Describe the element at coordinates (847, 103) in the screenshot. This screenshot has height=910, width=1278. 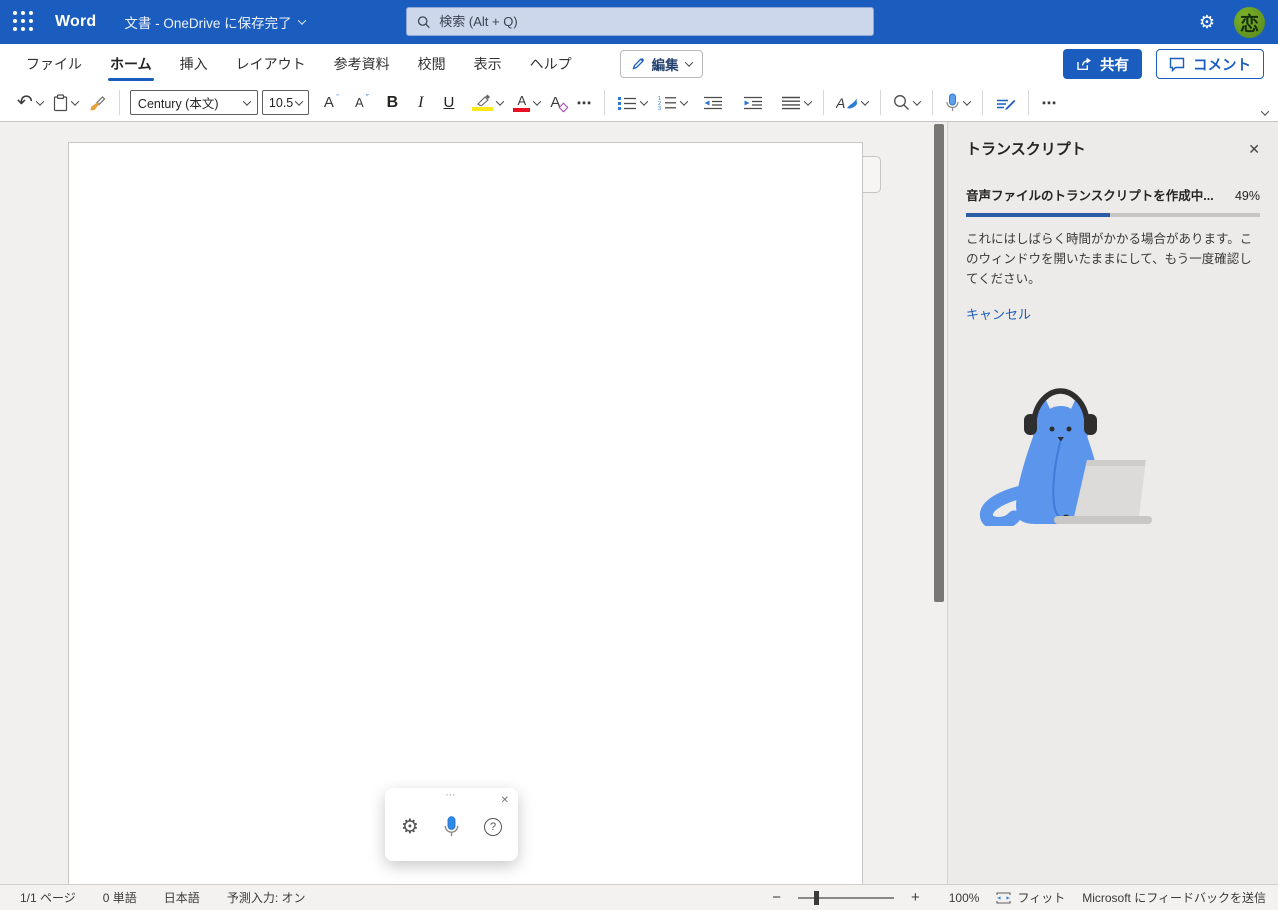
I see `styles-icon: A` at that location.